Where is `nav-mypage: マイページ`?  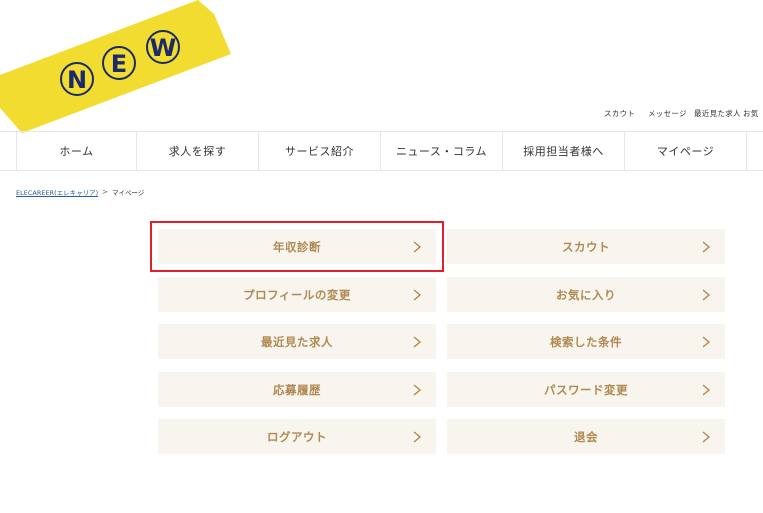 nav-mypage: マイページ is located at coordinates (686, 151).